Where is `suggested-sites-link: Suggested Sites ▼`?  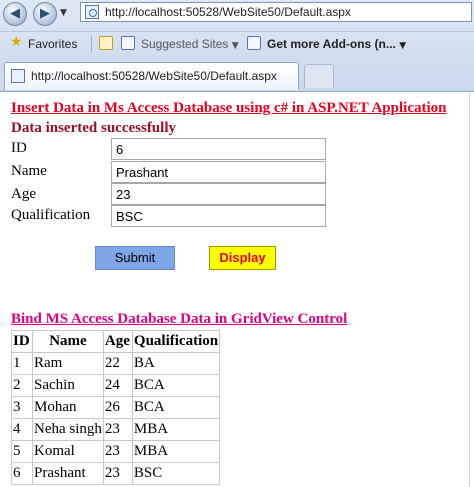 suggested-sites-link: Suggested Sites ▼ is located at coordinates (190, 44).